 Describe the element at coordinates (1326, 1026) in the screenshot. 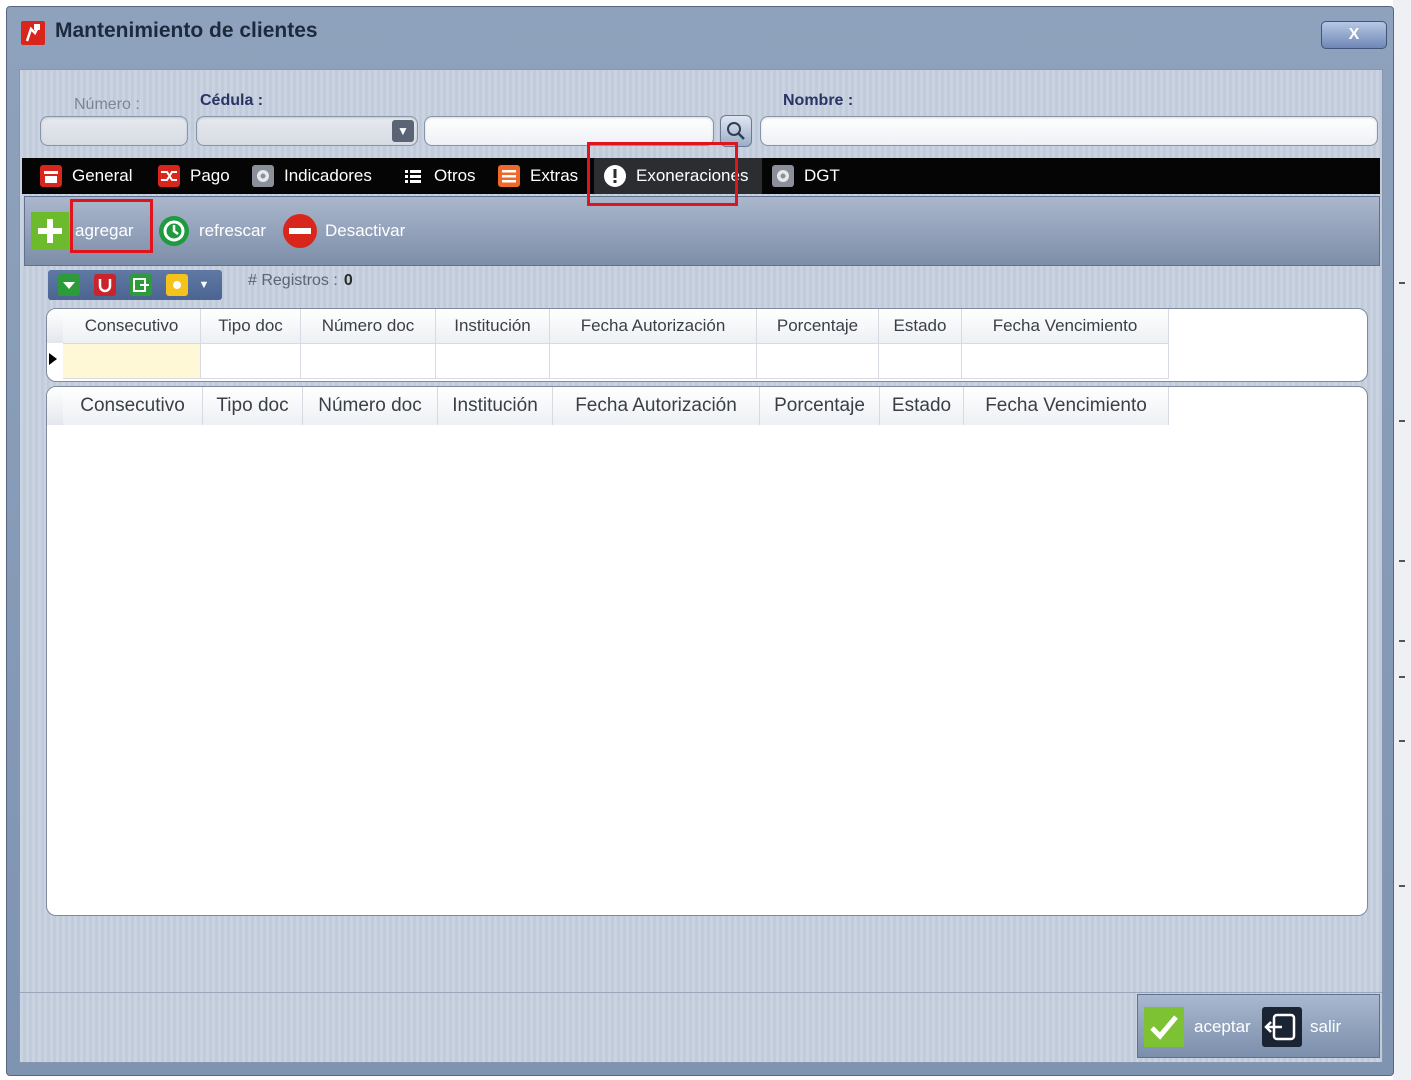

I see `exit-label: salir` at that location.